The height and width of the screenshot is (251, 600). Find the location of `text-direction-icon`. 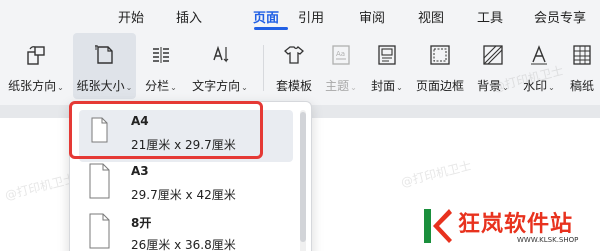

text-direction-icon is located at coordinates (220, 55).